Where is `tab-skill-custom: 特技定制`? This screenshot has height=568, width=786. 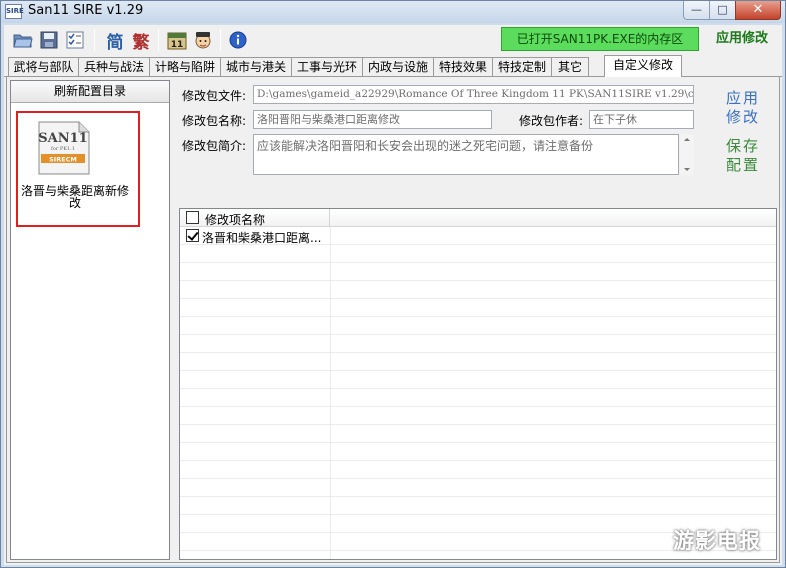 tab-skill-custom: 特技定制 is located at coordinates (522, 66).